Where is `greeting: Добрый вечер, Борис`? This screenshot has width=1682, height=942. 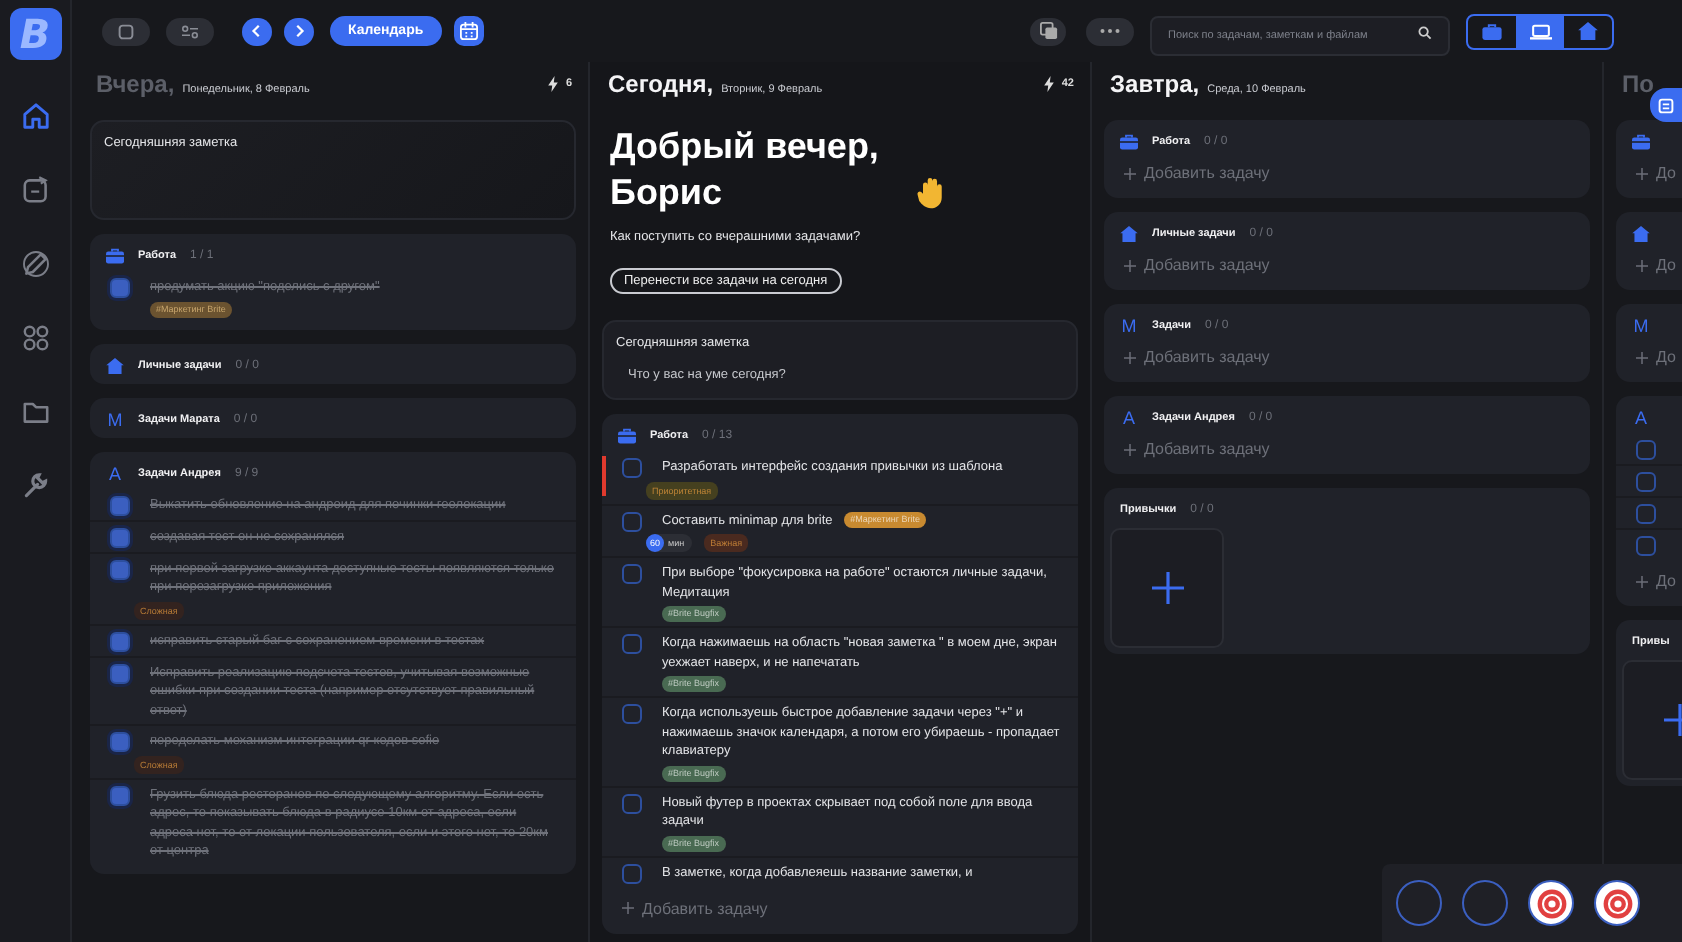 greeting: Добрый вечер, Борис is located at coordinates (745, 170).